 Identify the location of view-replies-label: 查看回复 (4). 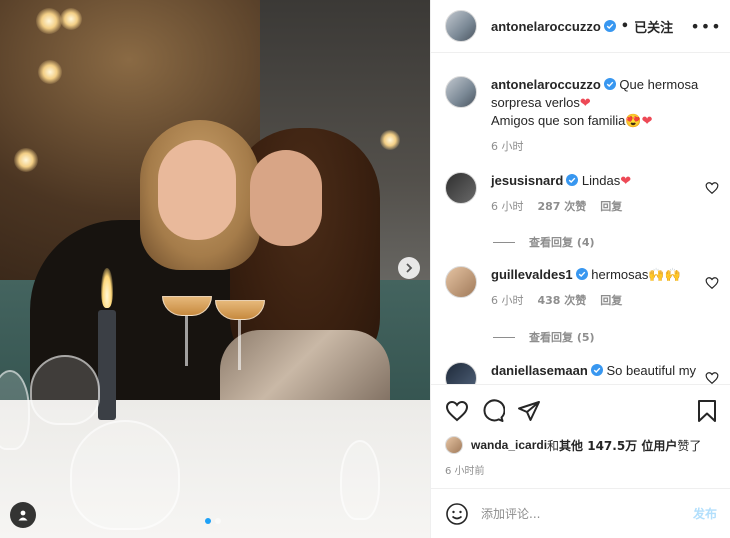
(562, 242).